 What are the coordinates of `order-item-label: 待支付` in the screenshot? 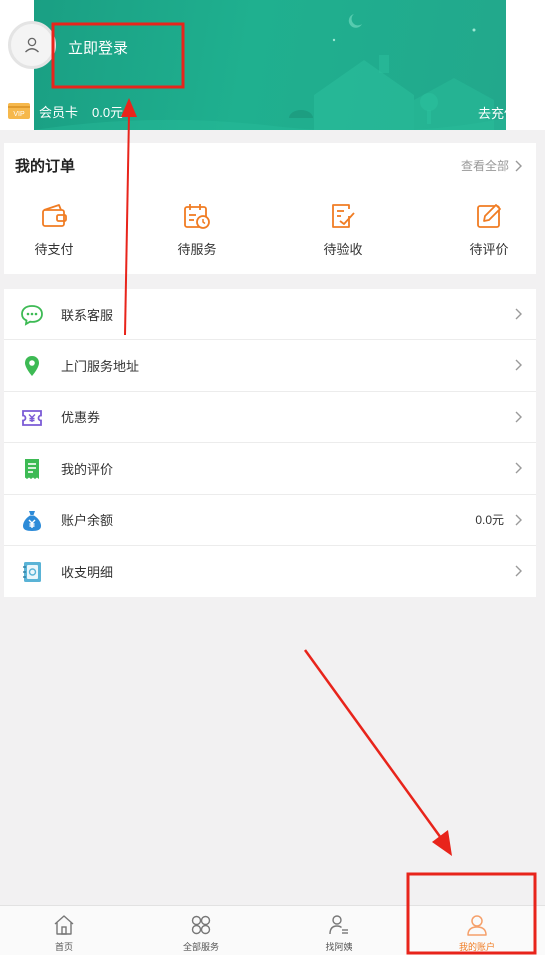 It's located at (54, 249).